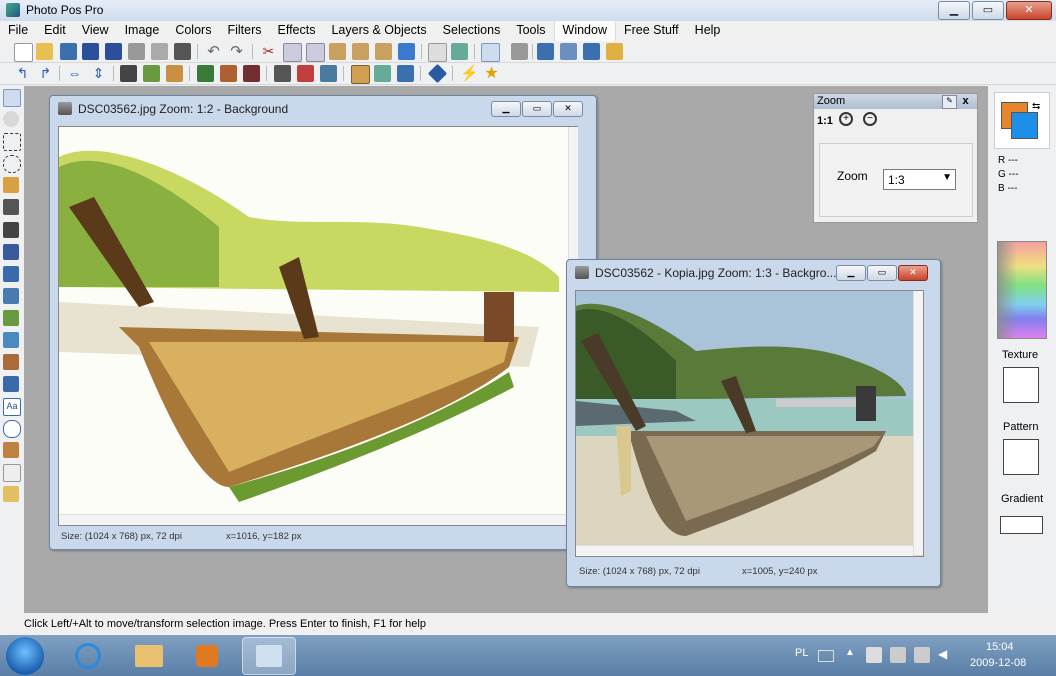 This screenshot has height=676, width=1056. What do you see at coordinates (12, 164) in the screenshot?
I see `lasso-select-icon` at bounding box center [12, 164].